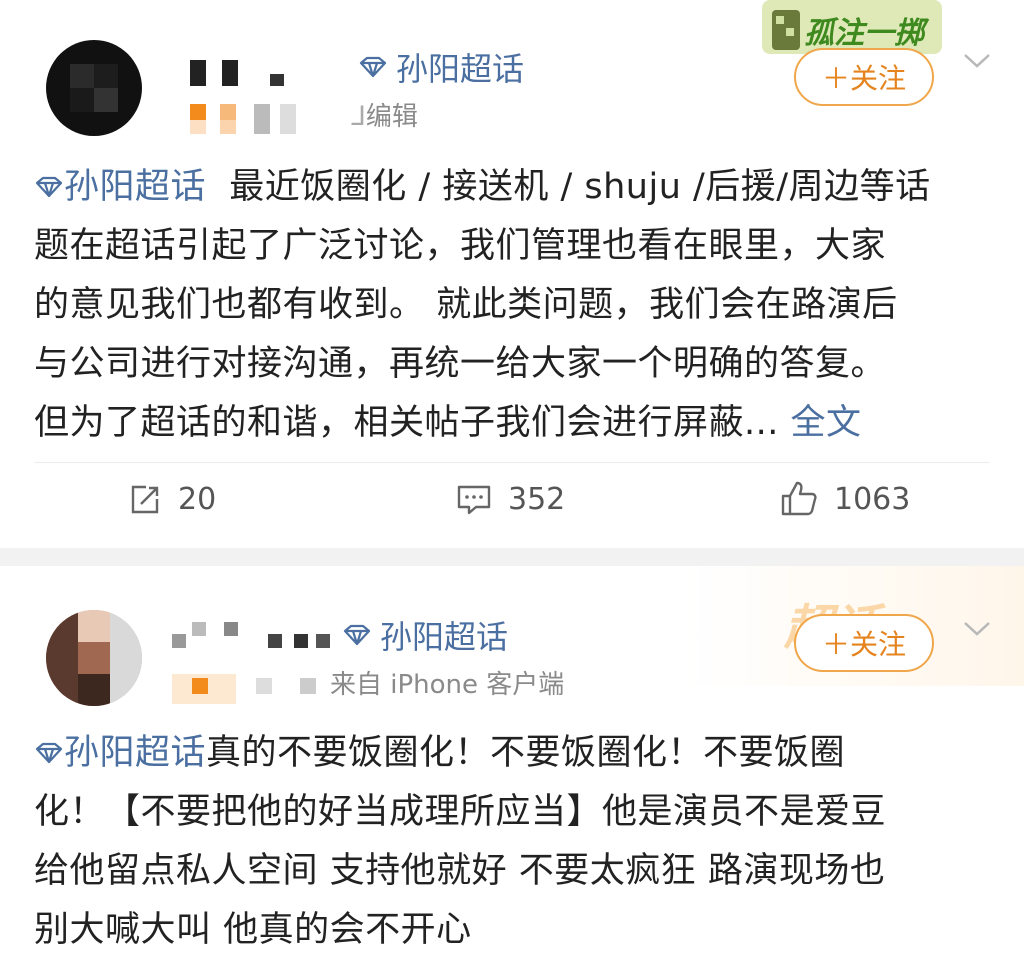 The image size is (1024, 958). Describe the element at coordinates (460, 364) in the screenshot. I see `body-line-4: 与公司进行对接沟通，再统一给大家一个明确的答复。` at that location.